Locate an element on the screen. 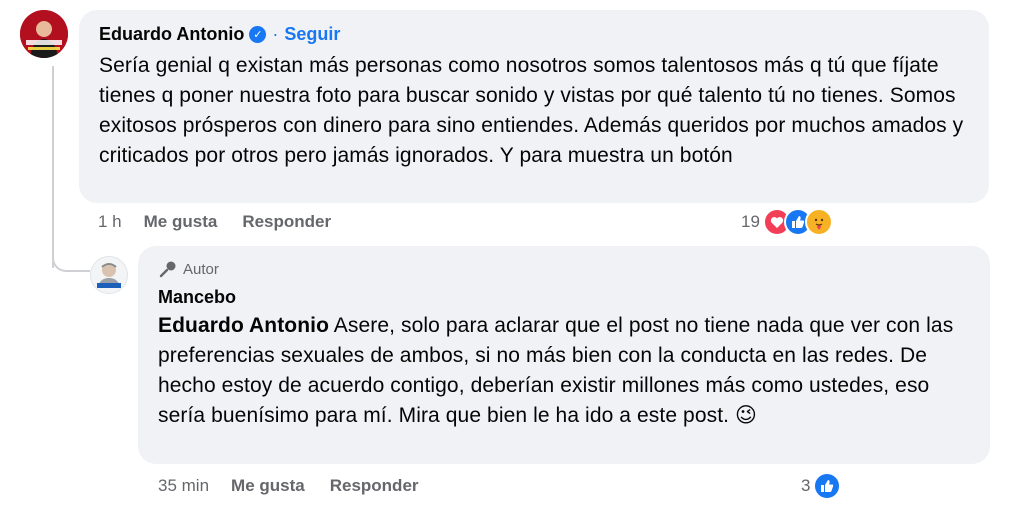  comment-header: Eduardo Antonio ✓ · Seguir is located at coordinates (534, 34).